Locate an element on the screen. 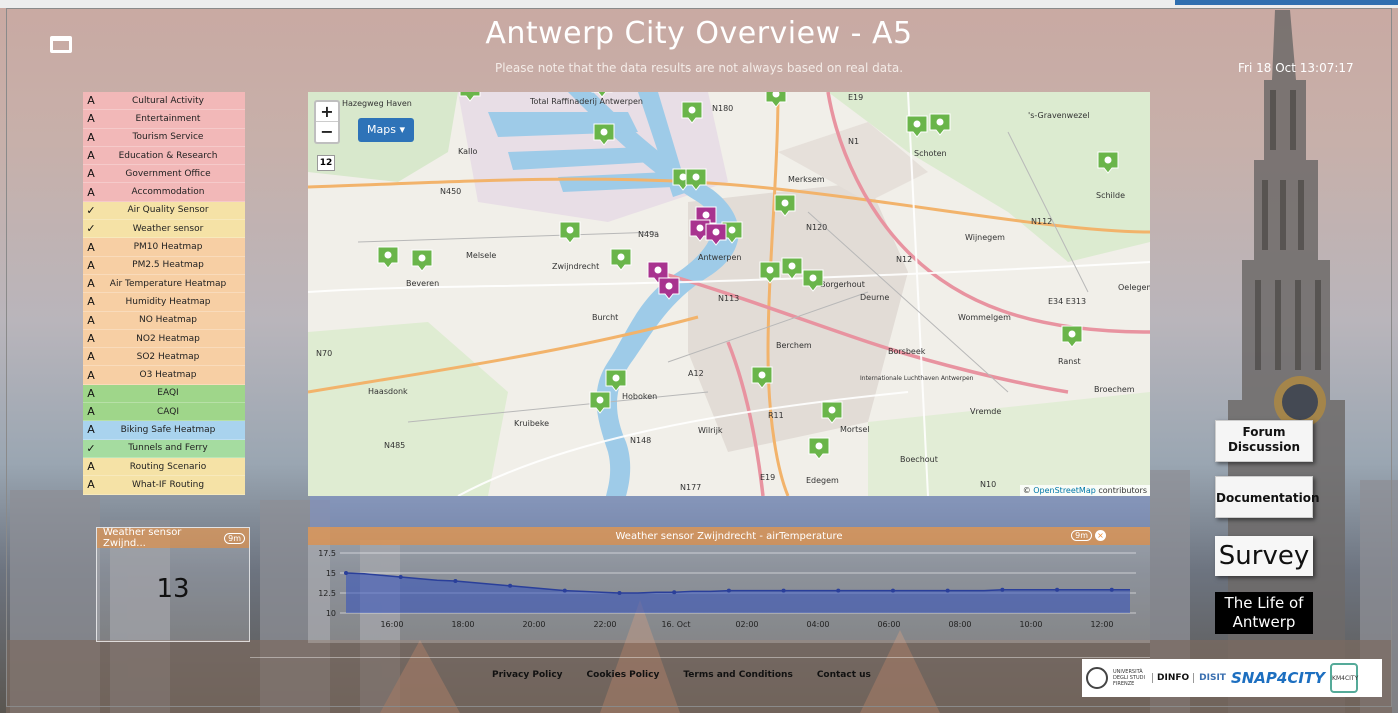  menu-item: A EAQI is located at coordinates (164, 394).